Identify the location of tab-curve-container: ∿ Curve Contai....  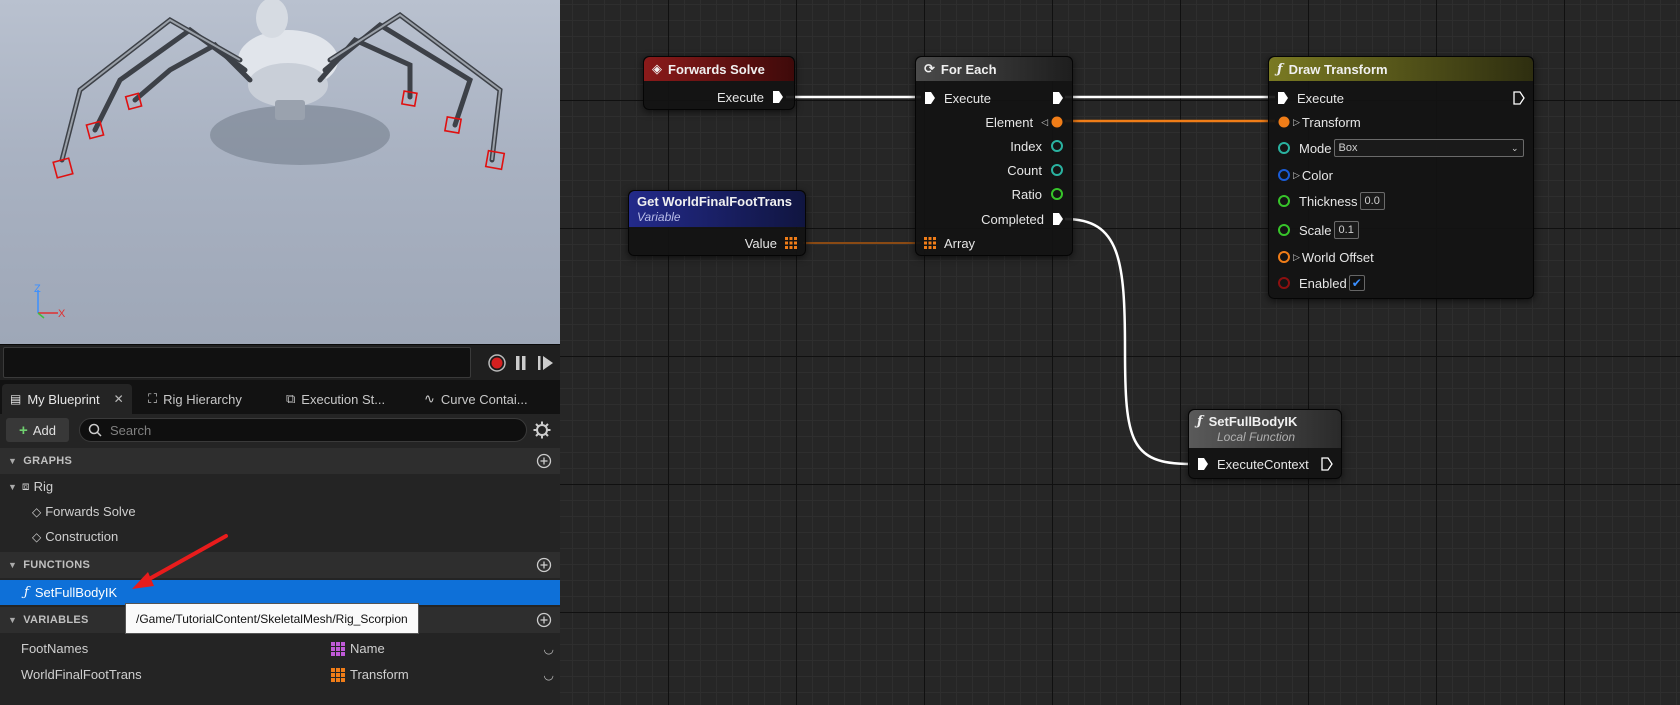
(476, 399).